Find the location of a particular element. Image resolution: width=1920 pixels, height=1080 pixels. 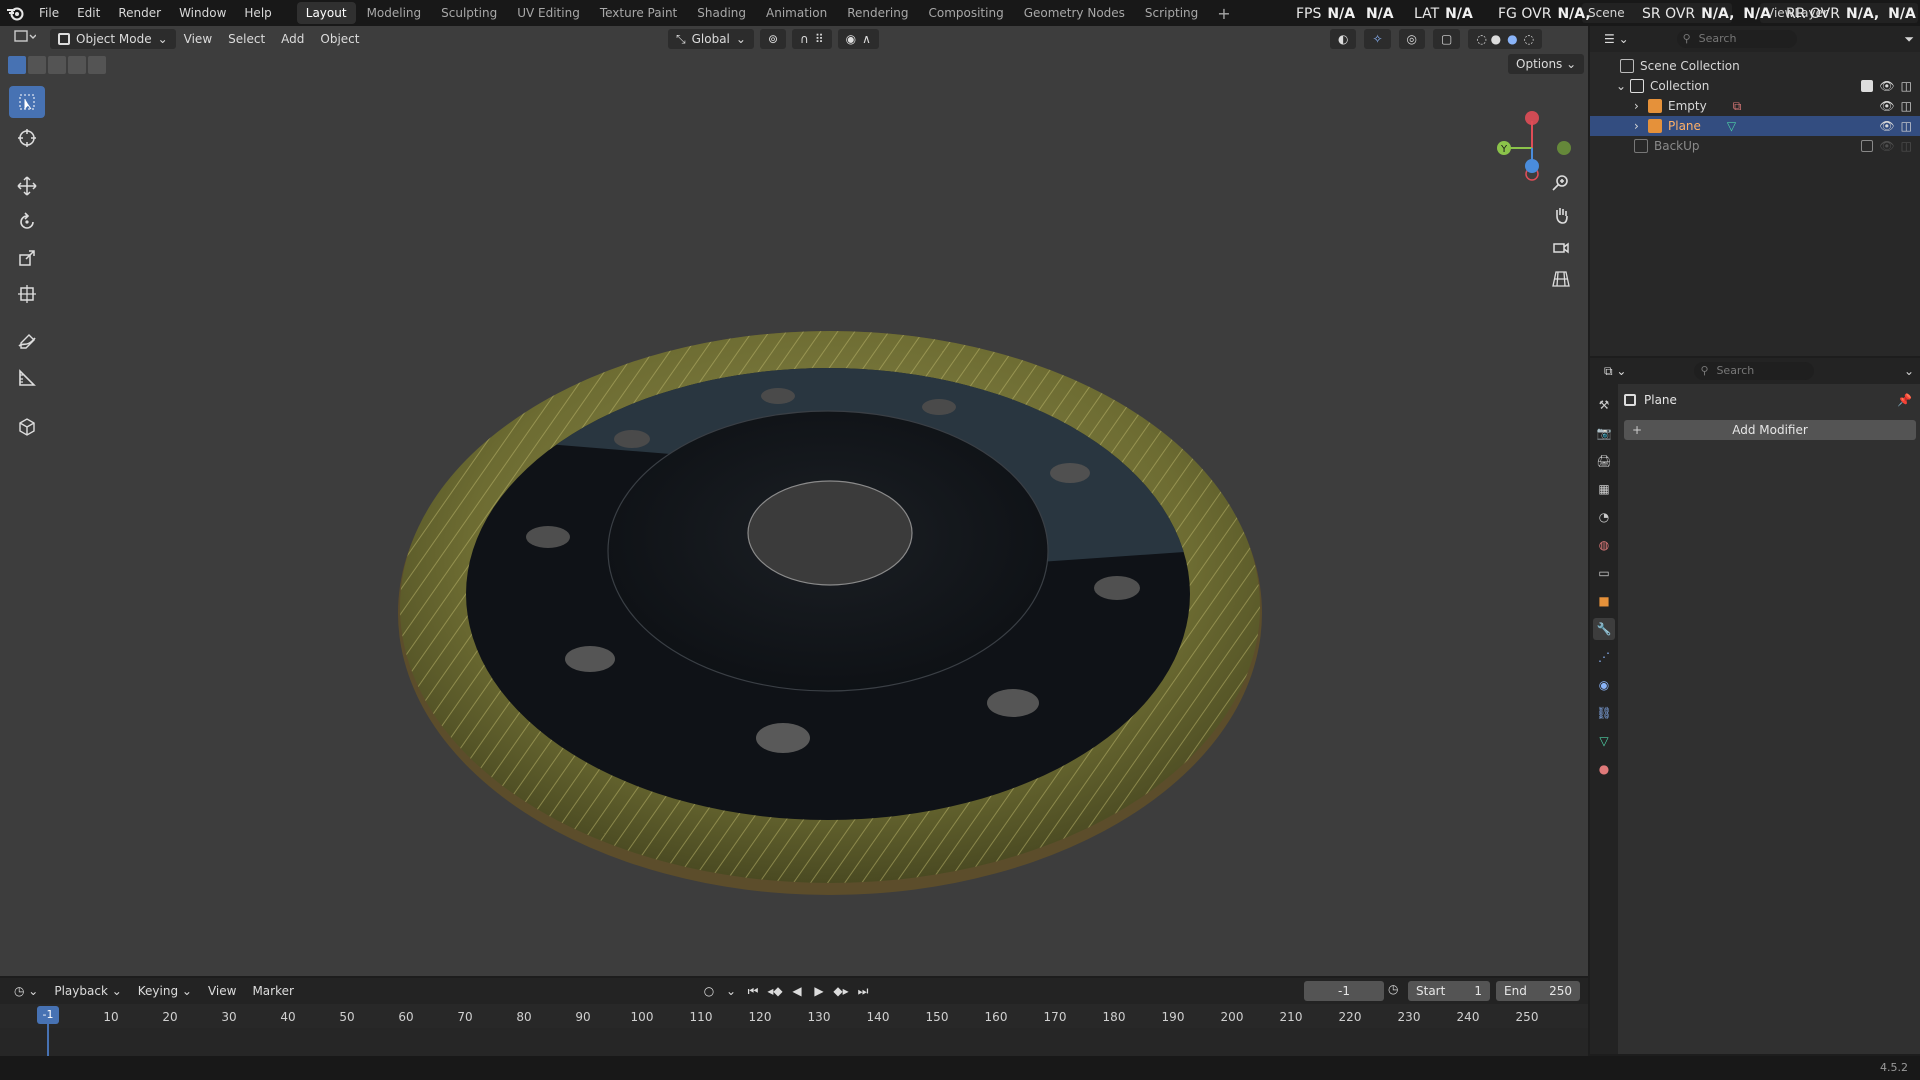

zoom-icon is located at coordinates (1561, 183).